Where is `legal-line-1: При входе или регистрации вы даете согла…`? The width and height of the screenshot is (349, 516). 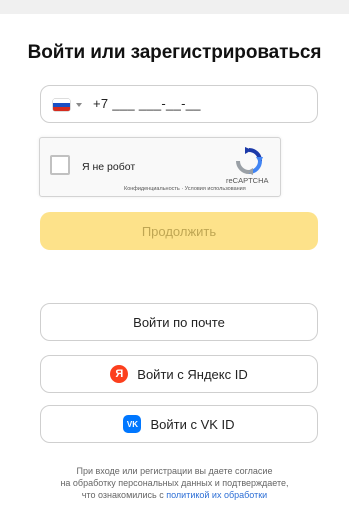 legal-line-1: При входе или регистрации вы даете согла… is located at coordinates (174, 471).